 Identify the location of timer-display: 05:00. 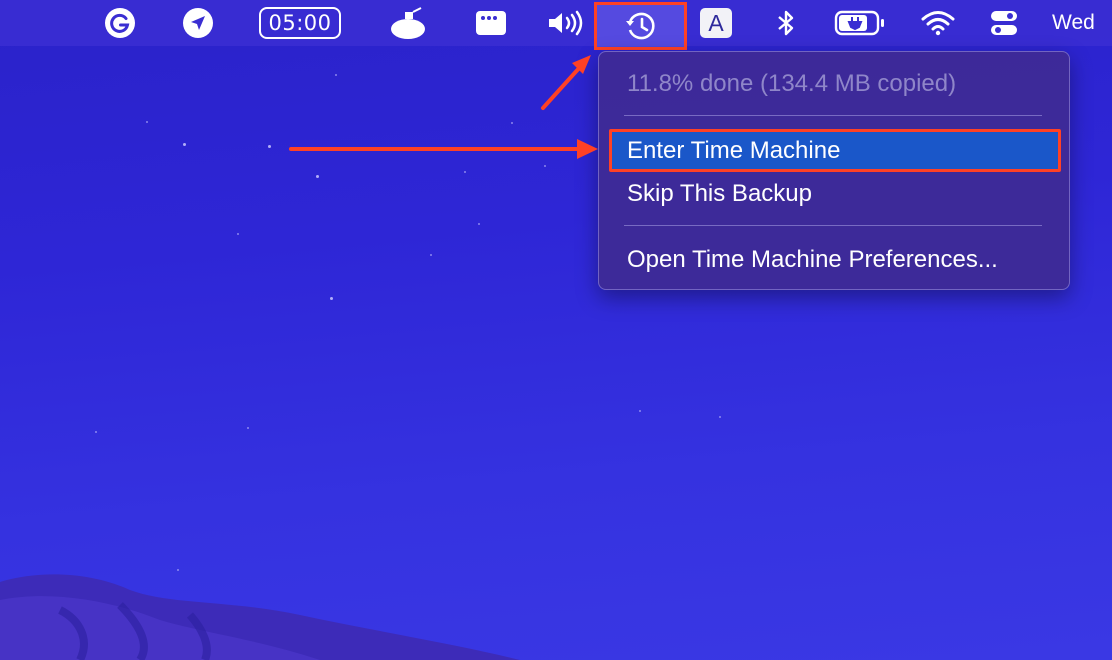
(300, 23).